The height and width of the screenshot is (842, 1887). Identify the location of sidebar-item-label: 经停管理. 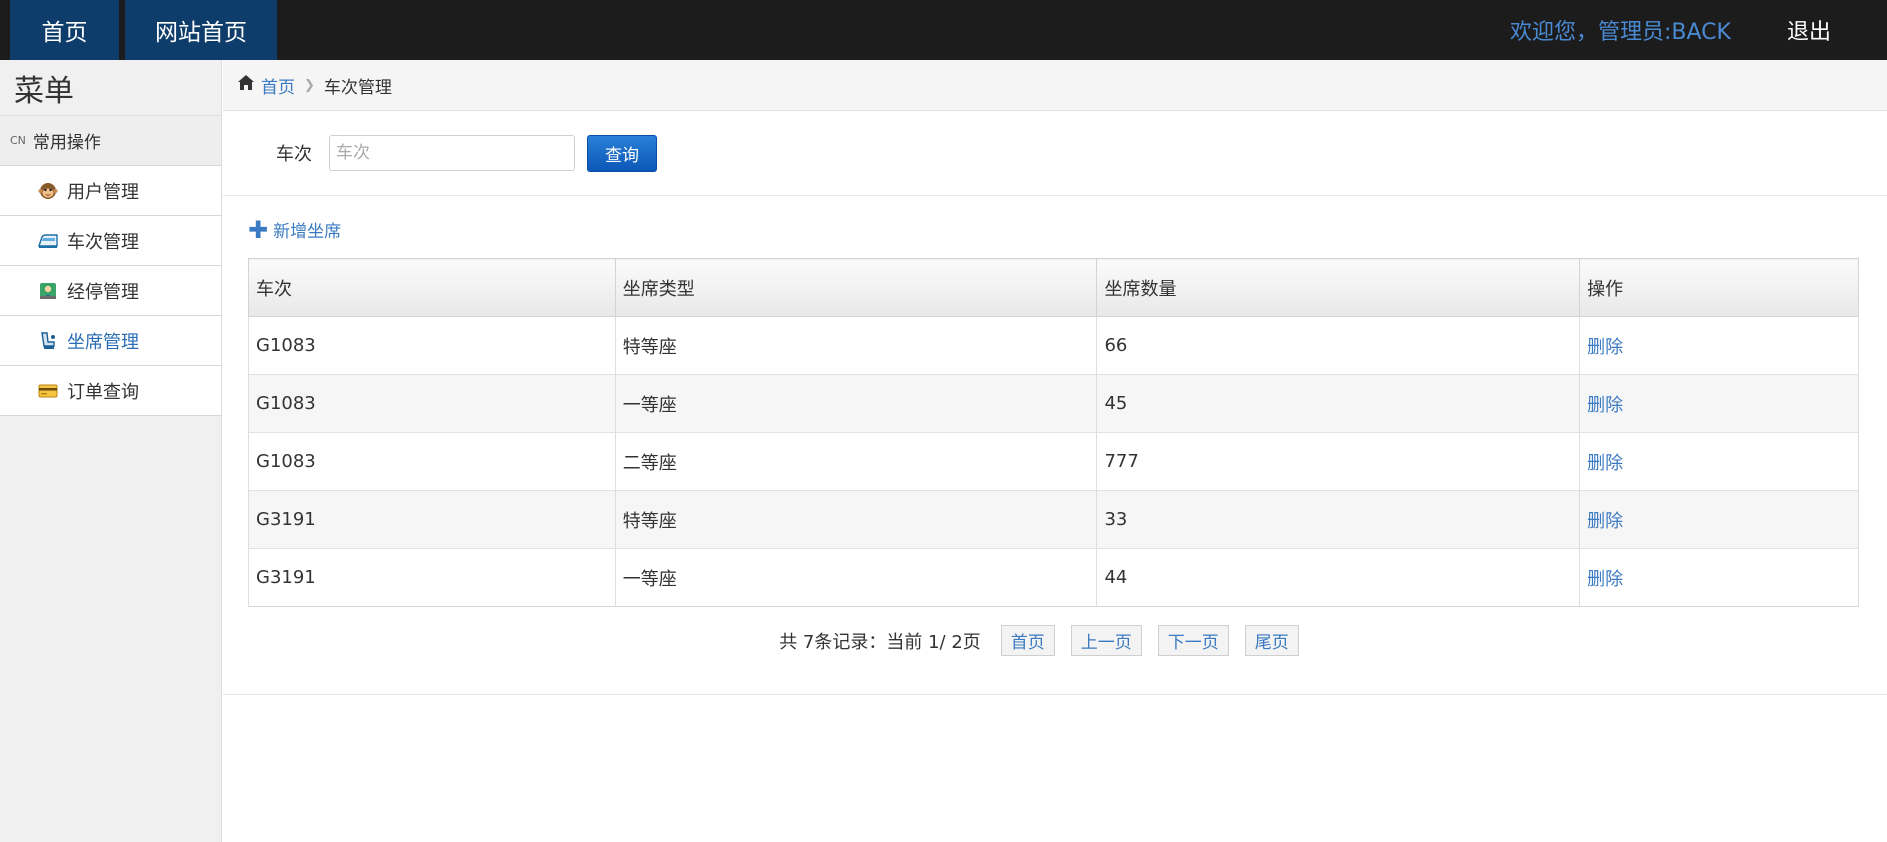
(103, 292).